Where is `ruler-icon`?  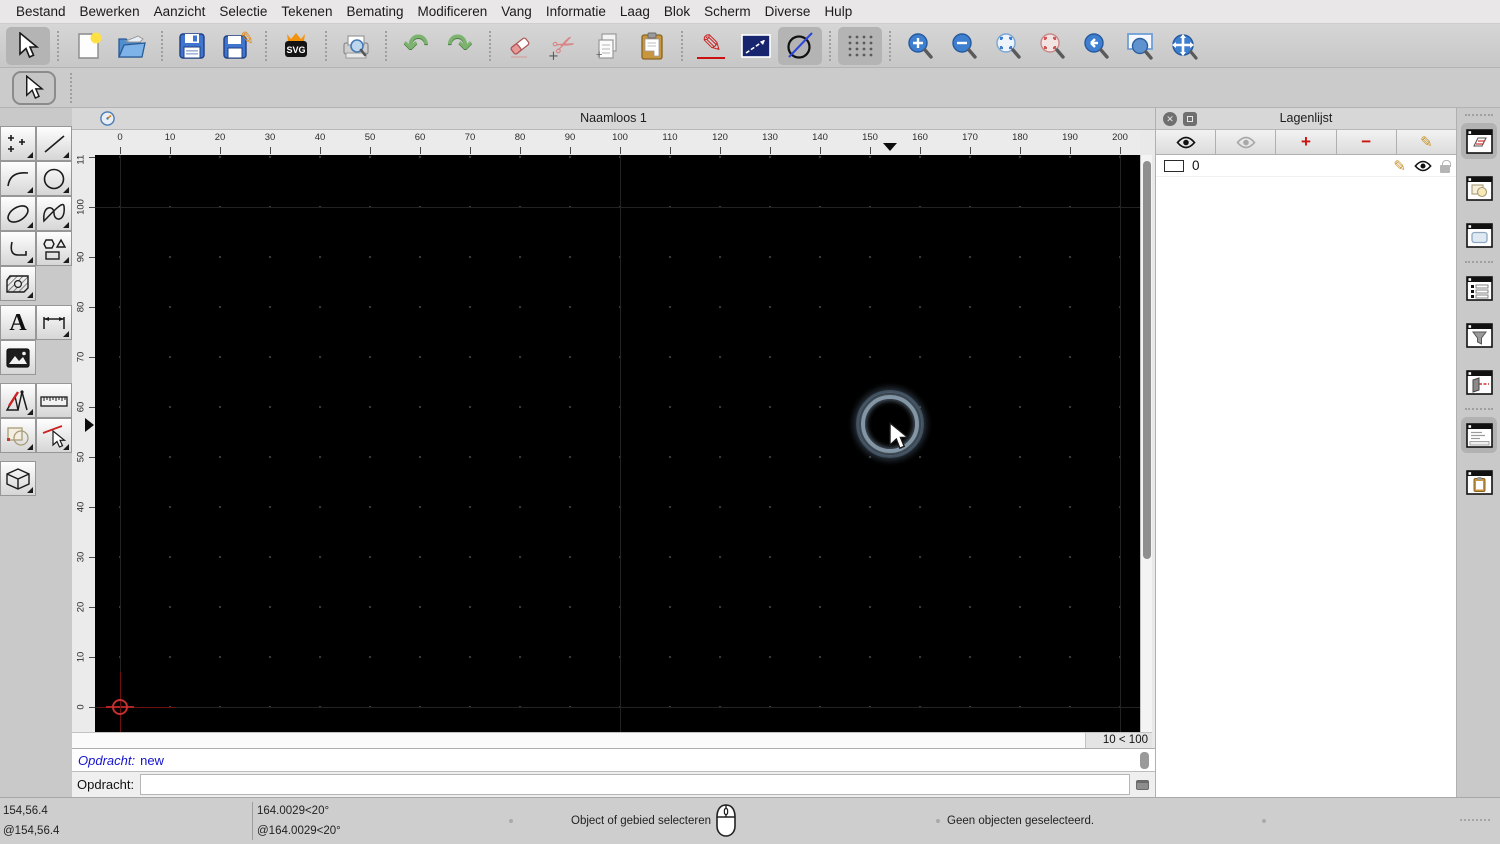 ruler-icon is located at coordinates (54, 401).